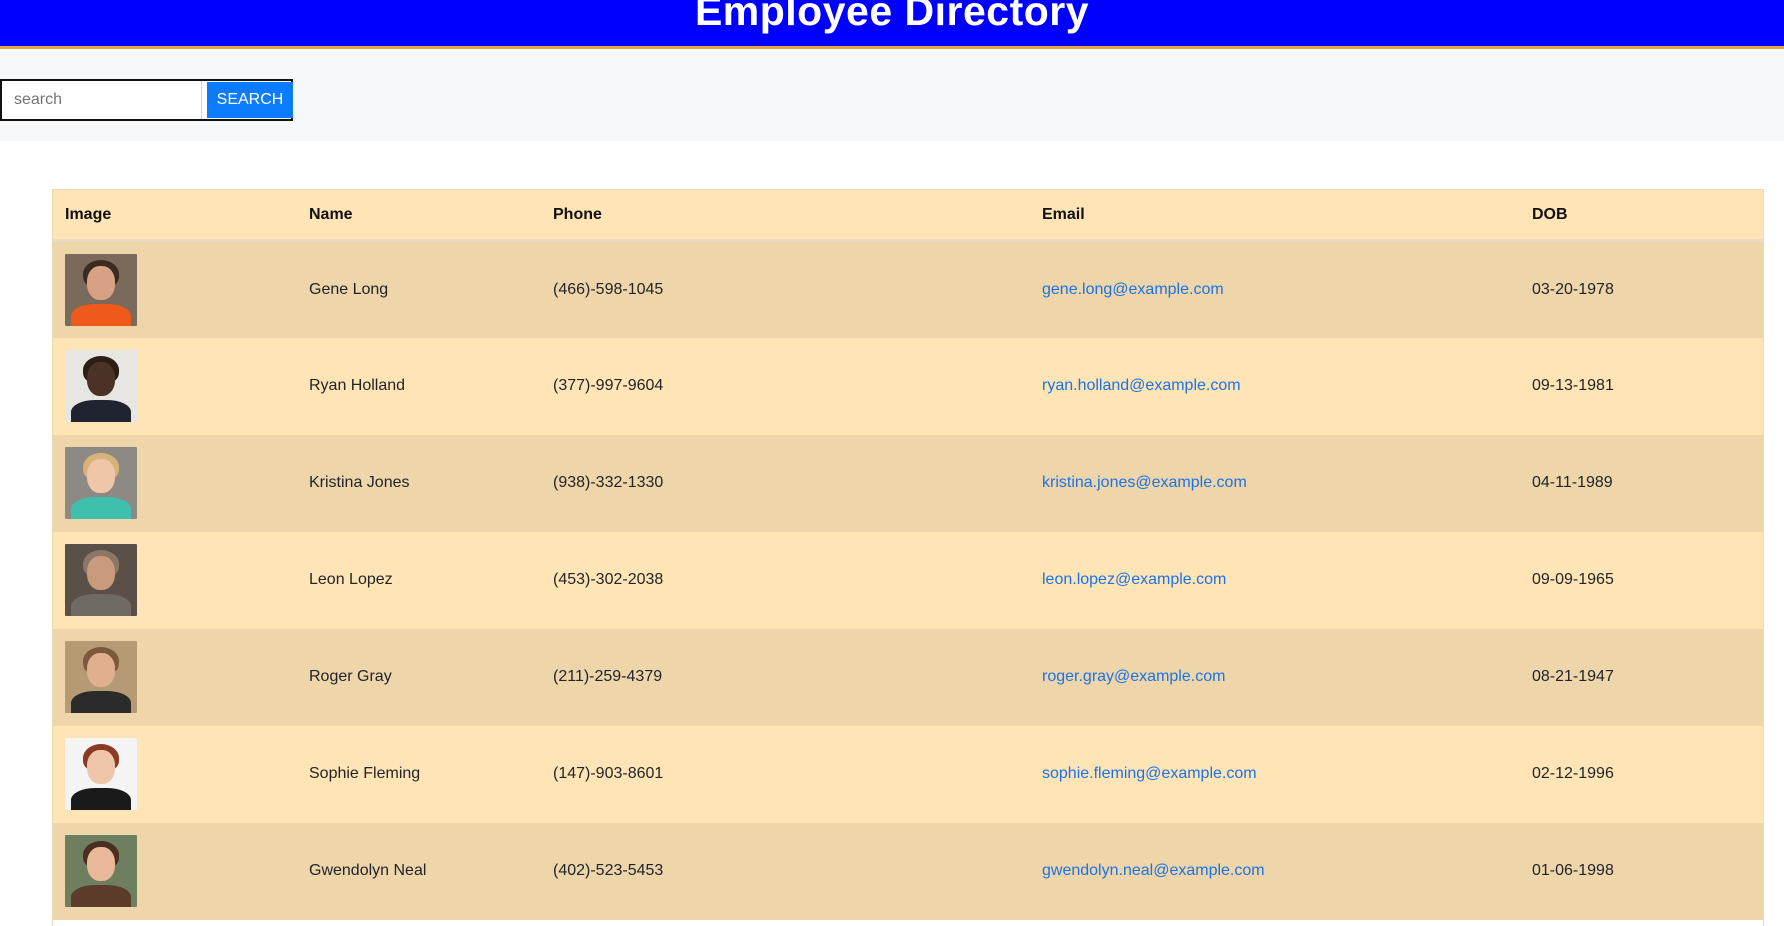 The width and height of the screenshot is (1784, 926). I want to click on name-cell: Gene Long, so click(349, 289).